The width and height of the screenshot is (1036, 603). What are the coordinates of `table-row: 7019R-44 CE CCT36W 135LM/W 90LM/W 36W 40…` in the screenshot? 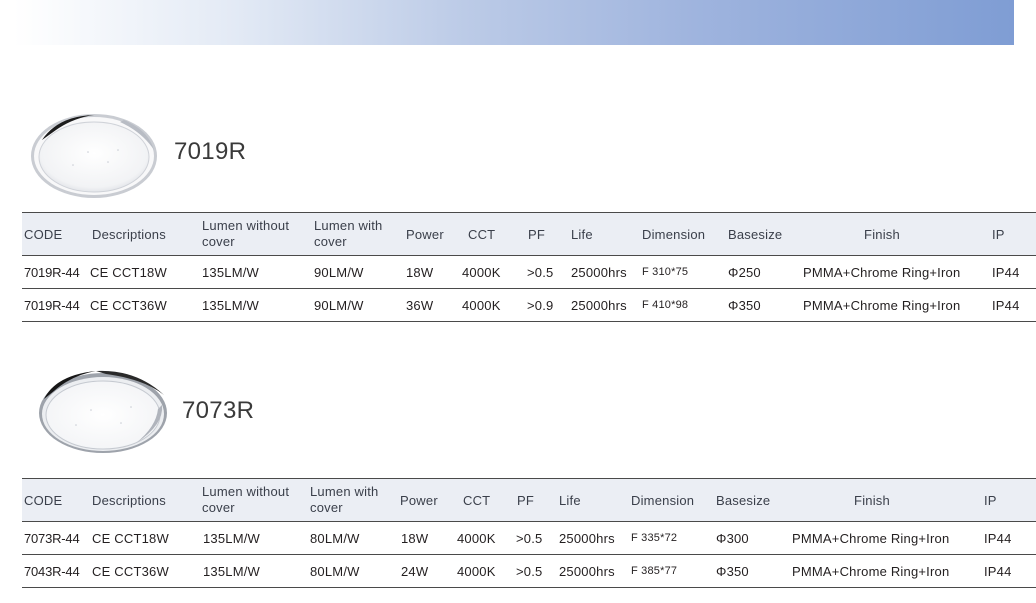 It's located at (529, 305).